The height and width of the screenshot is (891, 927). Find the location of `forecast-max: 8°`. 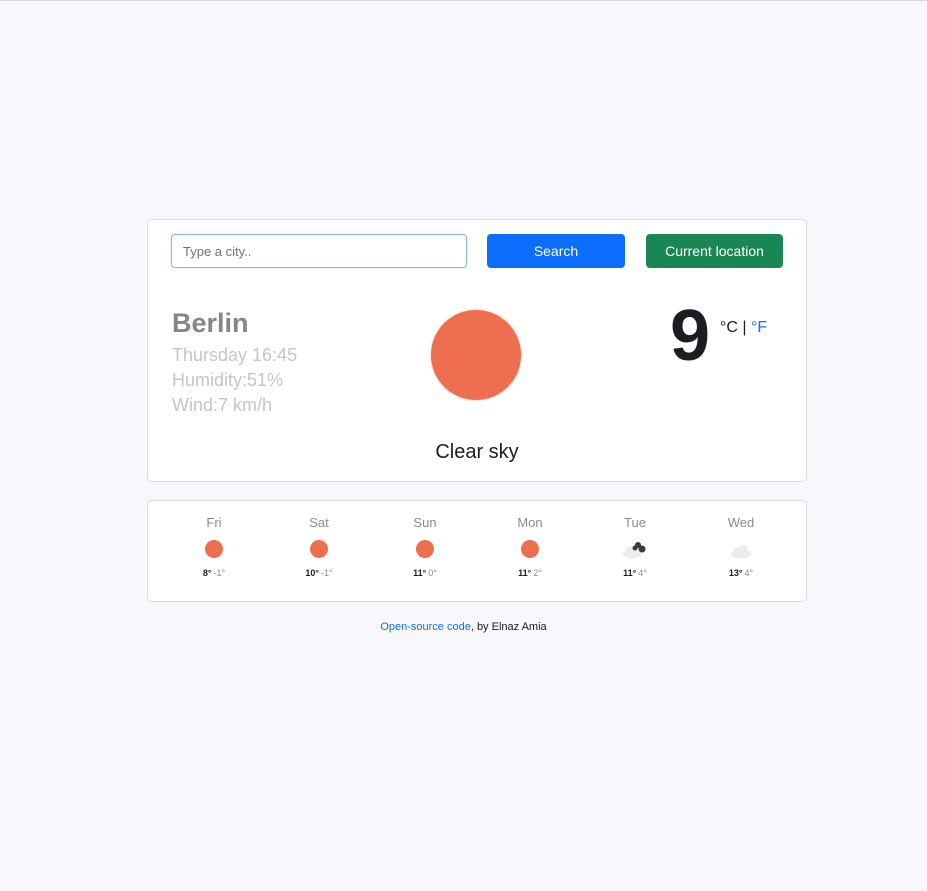

forecast-max: 8° is located at coordinates (207, 573).